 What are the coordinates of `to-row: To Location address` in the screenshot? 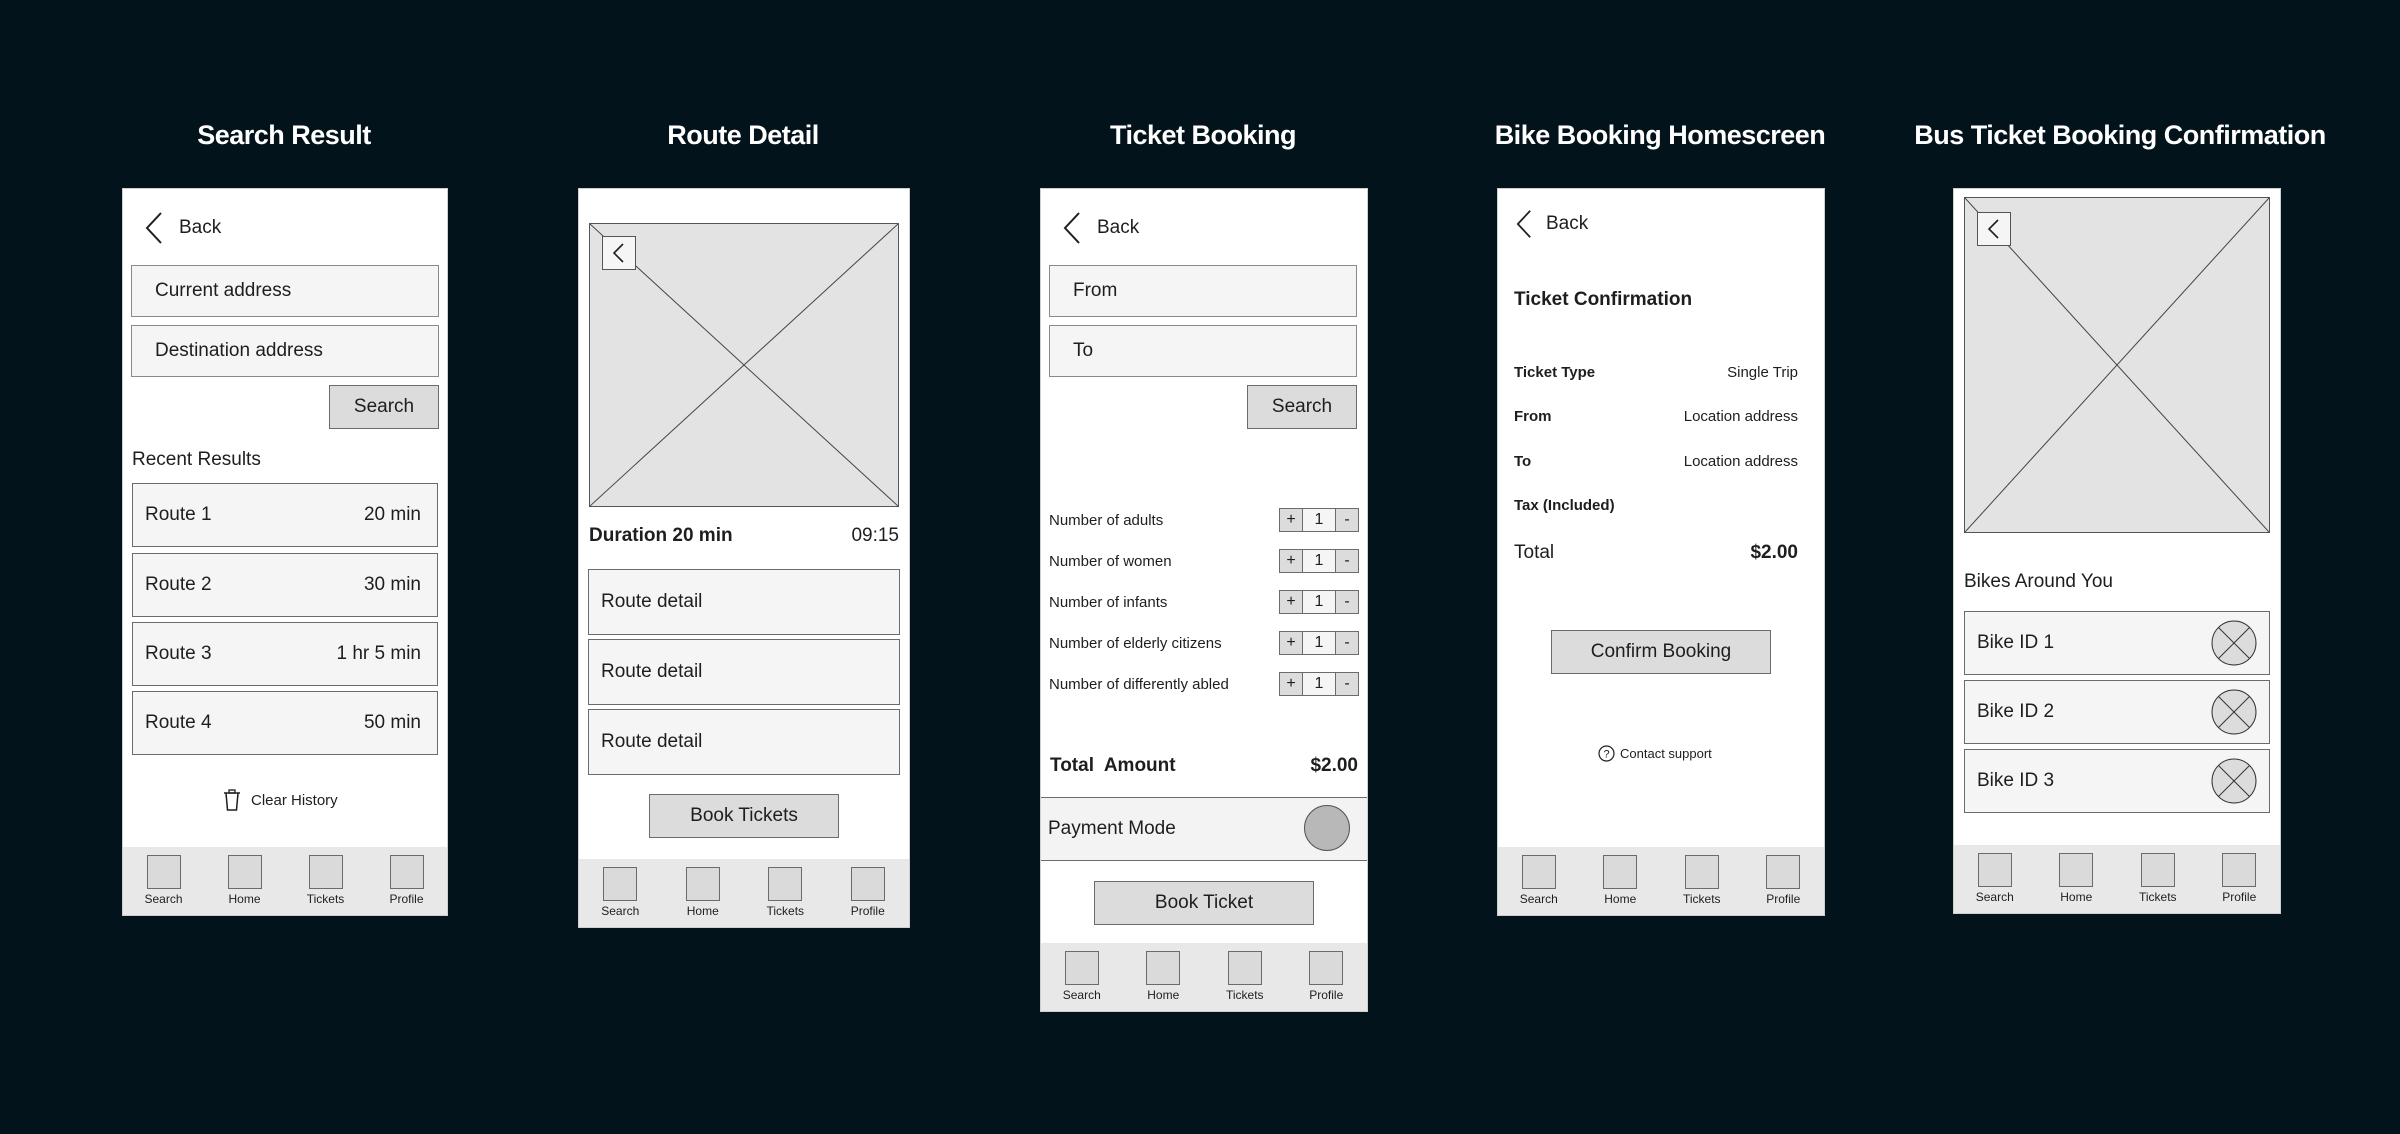 It's located at (1656, 461).